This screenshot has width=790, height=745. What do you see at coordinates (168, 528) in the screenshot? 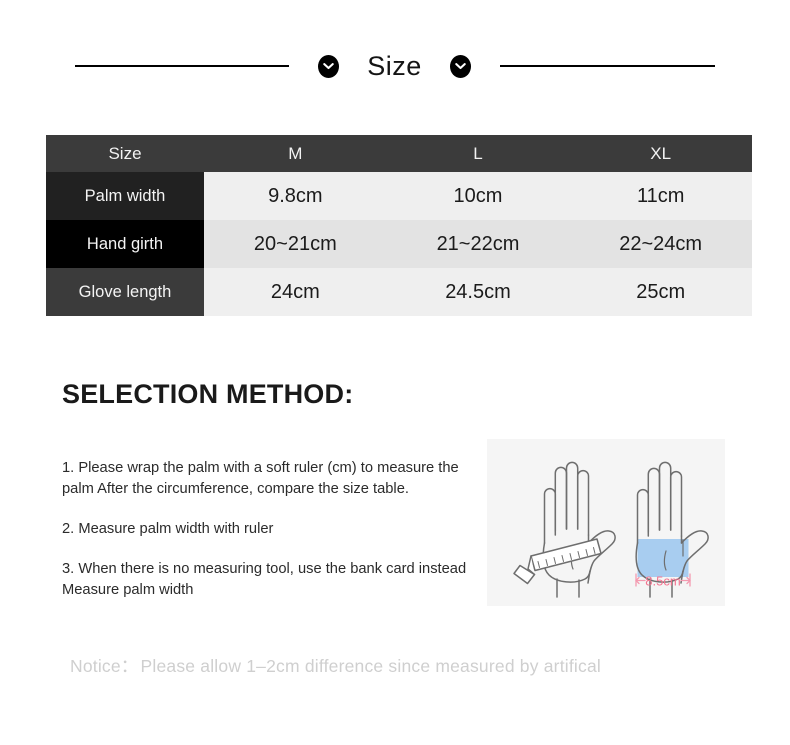
I see `selection-step-2: 2. Measure palm width with ruler` at bounding box center [168, 528].